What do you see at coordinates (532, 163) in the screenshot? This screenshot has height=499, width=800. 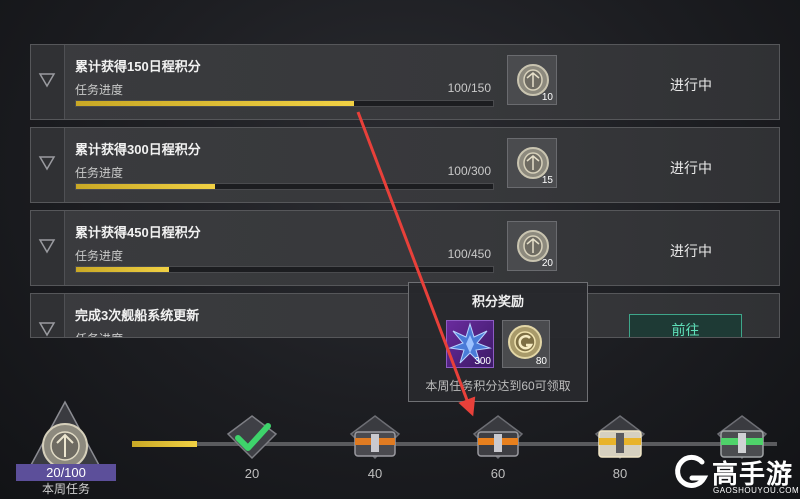 I see `reward-slot: 15` at bounding box center [532, 163].